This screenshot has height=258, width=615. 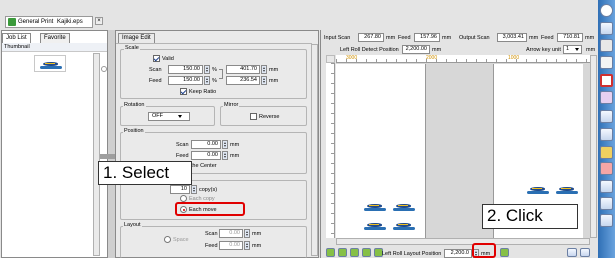 What do you see at coordinates (206, 155) in the screenshot?
I see `position-feed-input: 0.00` at bounding box center [206, 155].